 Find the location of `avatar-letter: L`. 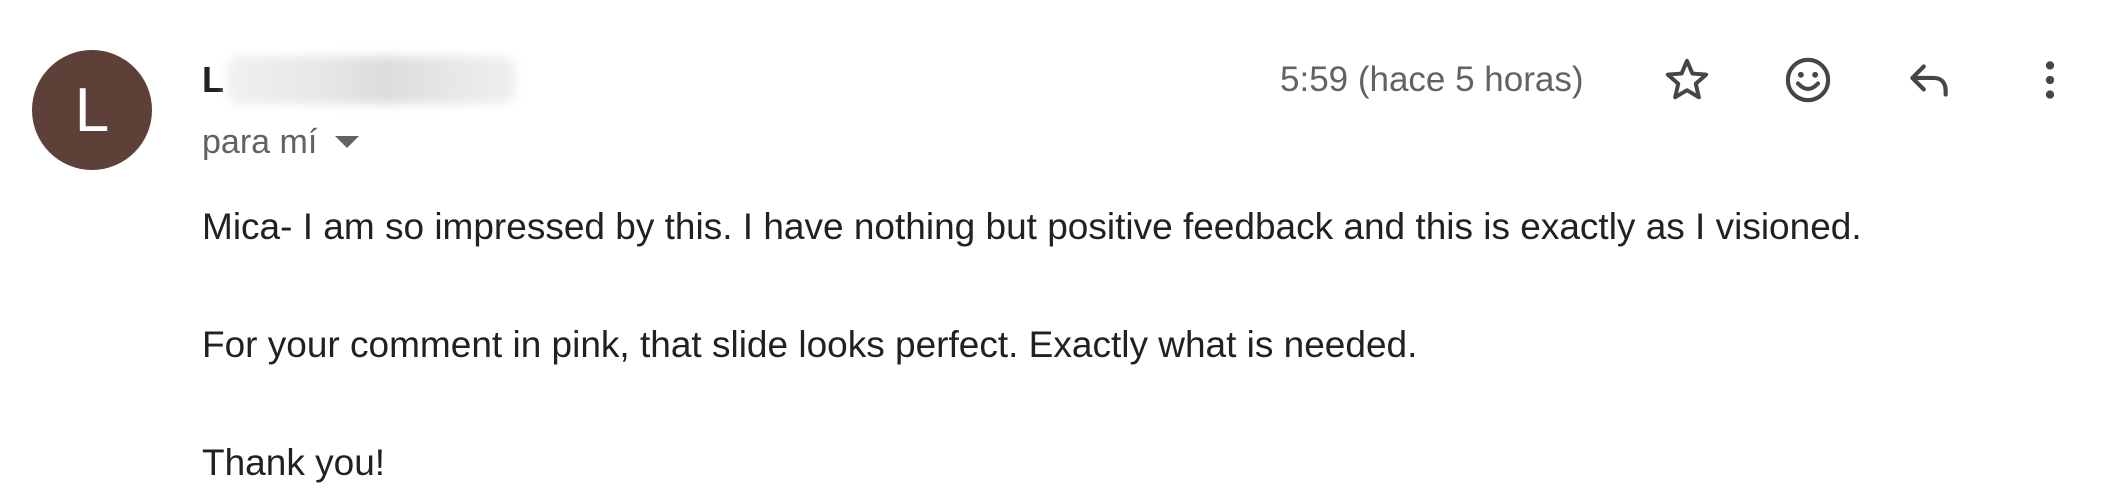

avatar-letter: L is located at coordinates (92, 110).